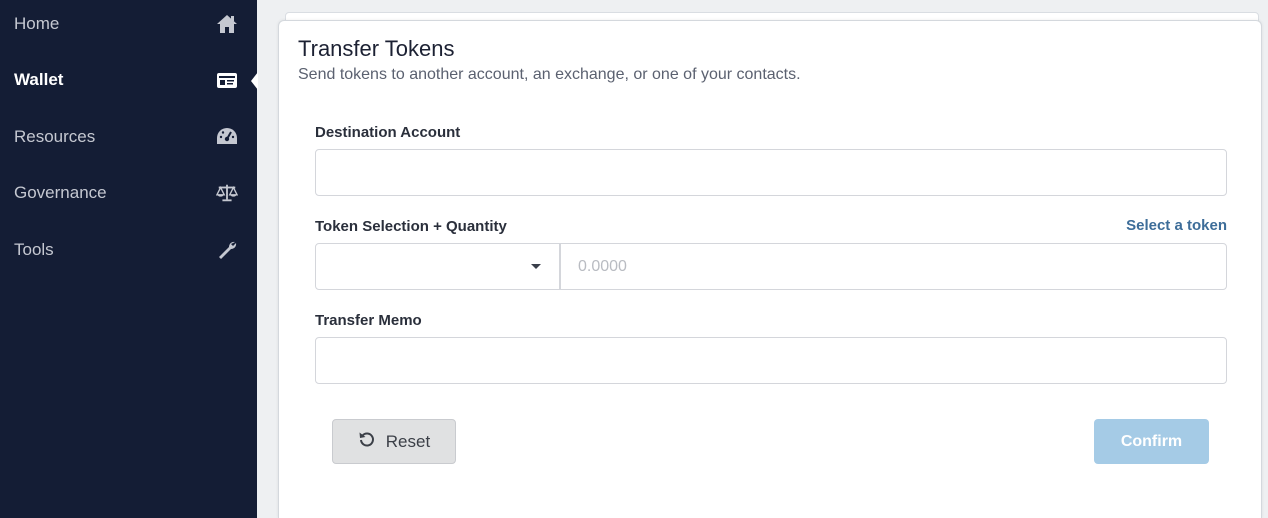 This screenshot has height=518, width=1268. I want to click on sidebar-item-wallet: Wallet, so click(128, 80).